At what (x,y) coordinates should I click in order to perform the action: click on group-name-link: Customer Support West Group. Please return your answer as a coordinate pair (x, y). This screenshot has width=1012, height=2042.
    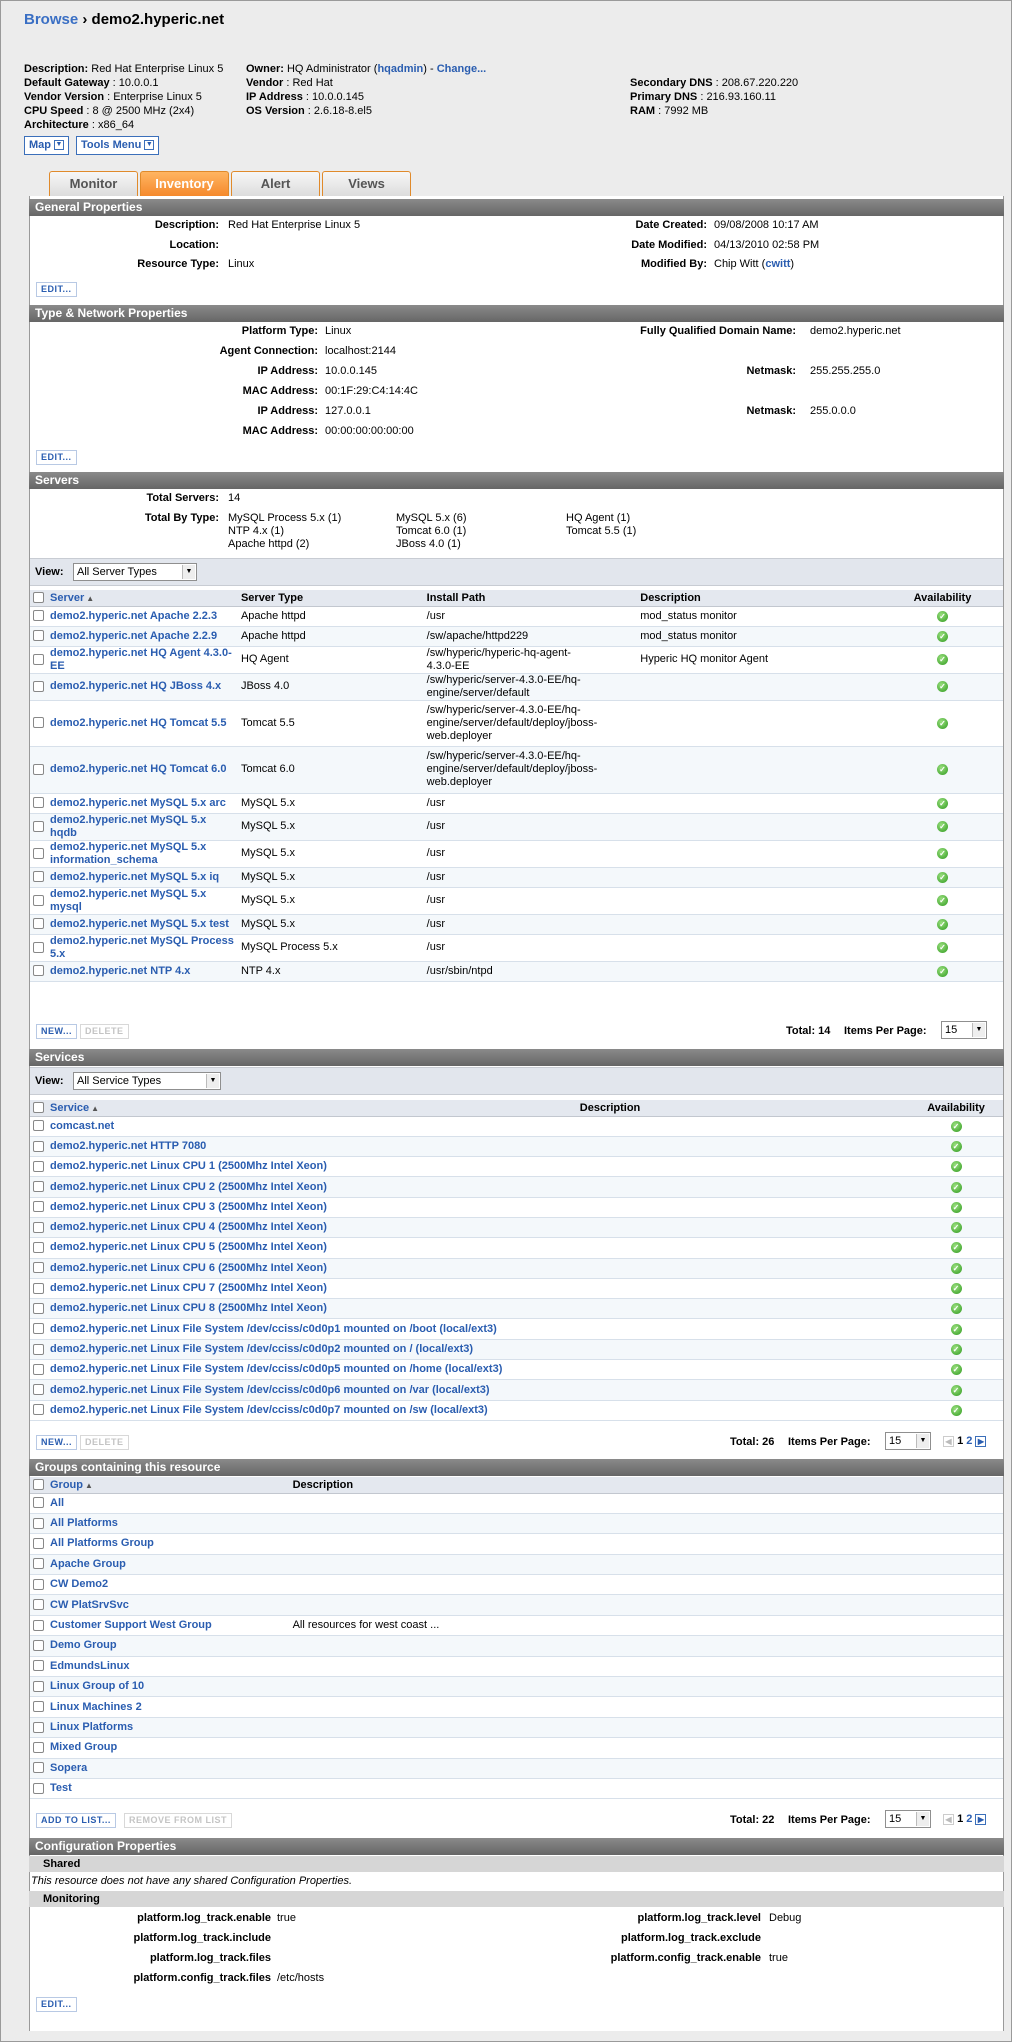
    Looking at the image, I should click on (131, 1625).